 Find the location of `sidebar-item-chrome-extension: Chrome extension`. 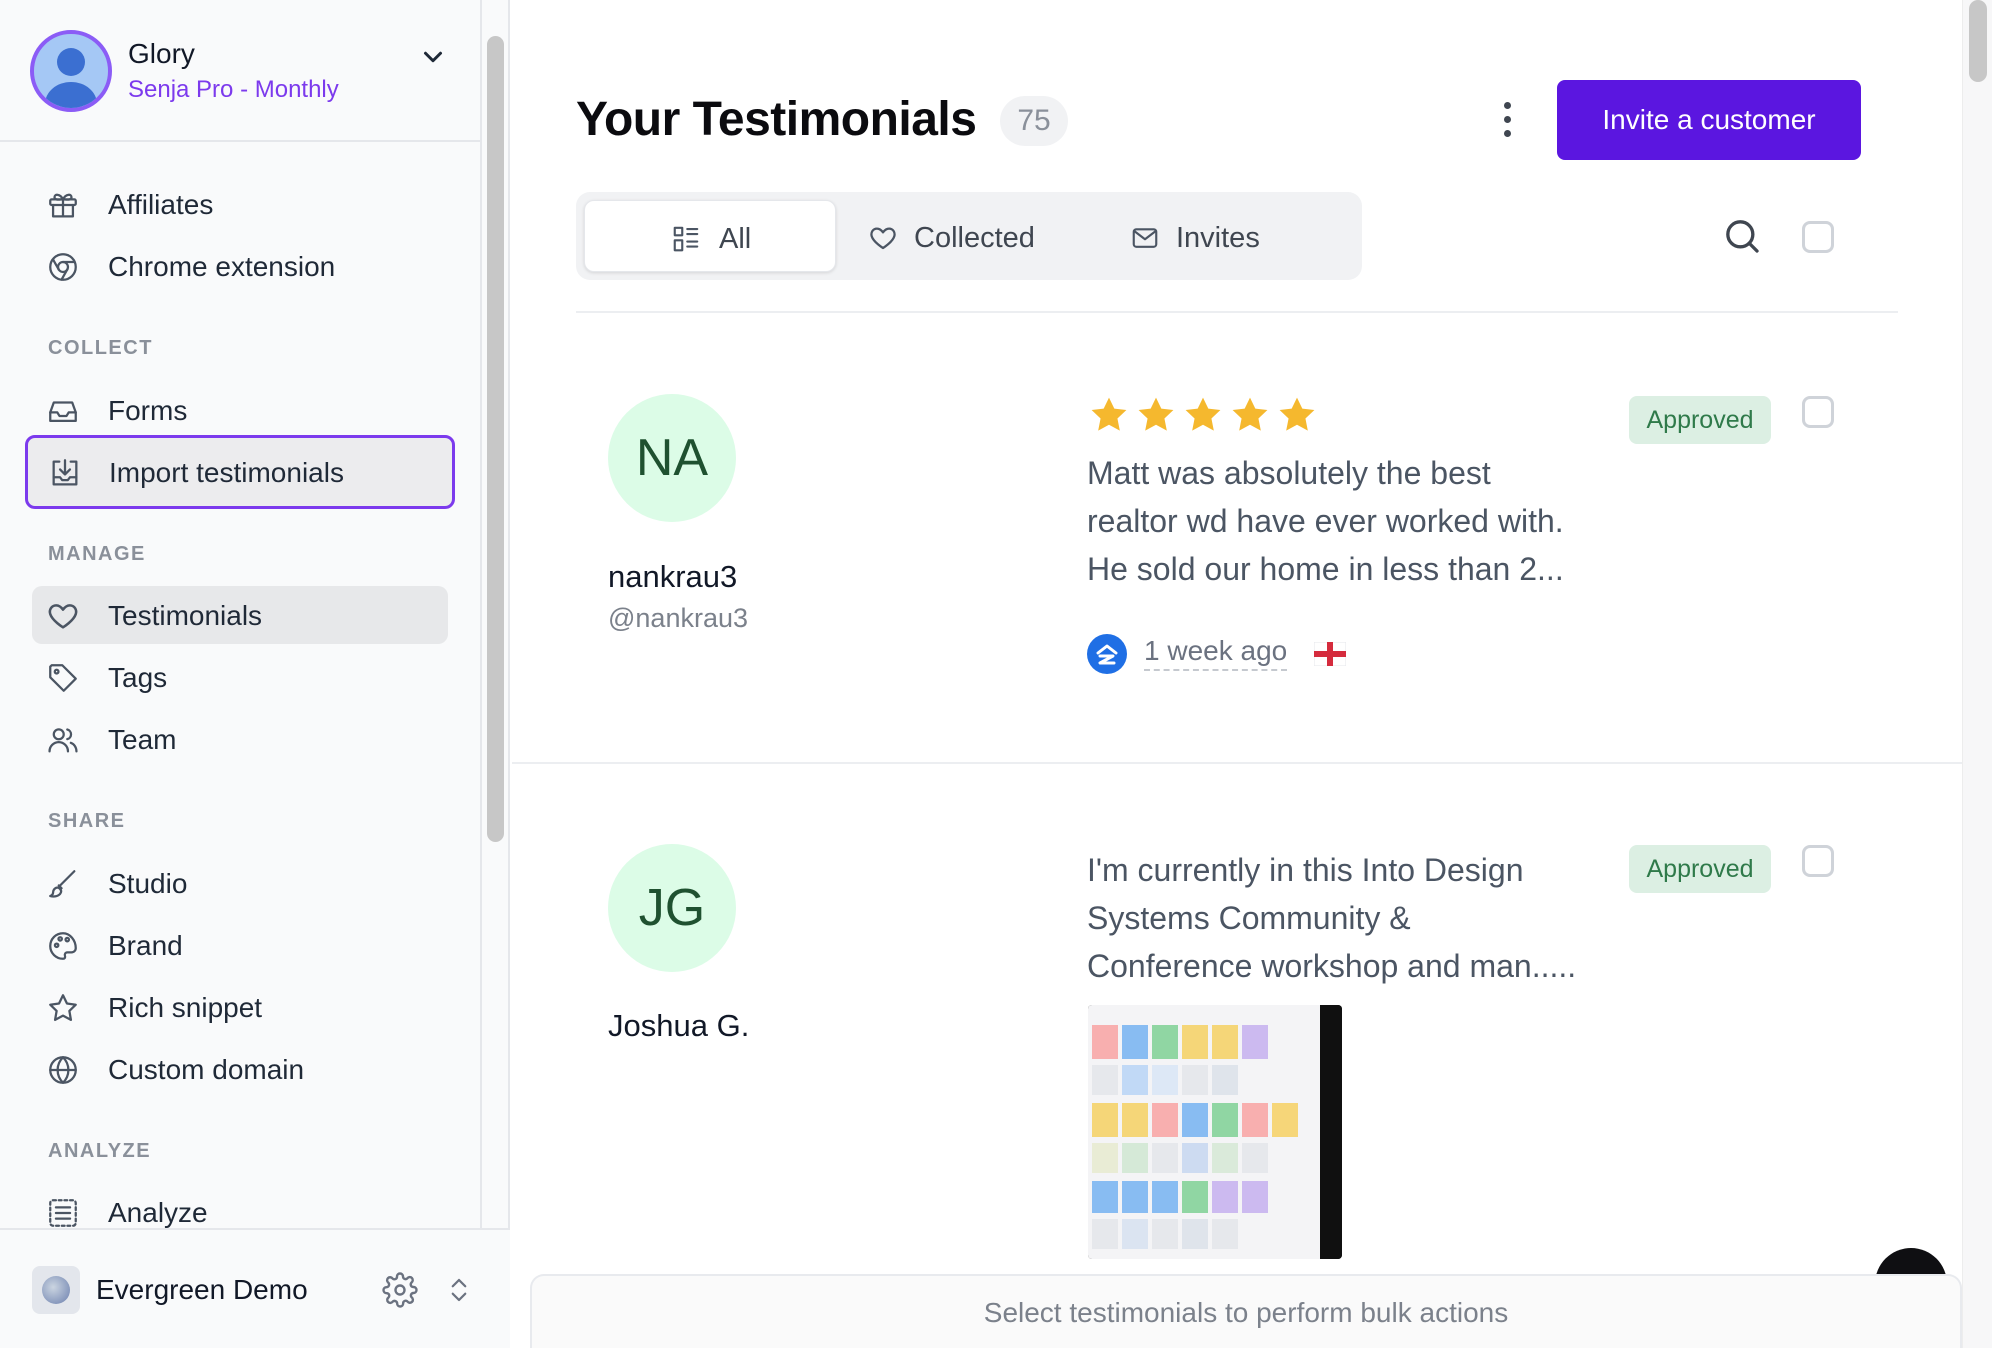

sidebar-item-chrome-extension: Chrome extension is located at coordinates (240, 266).